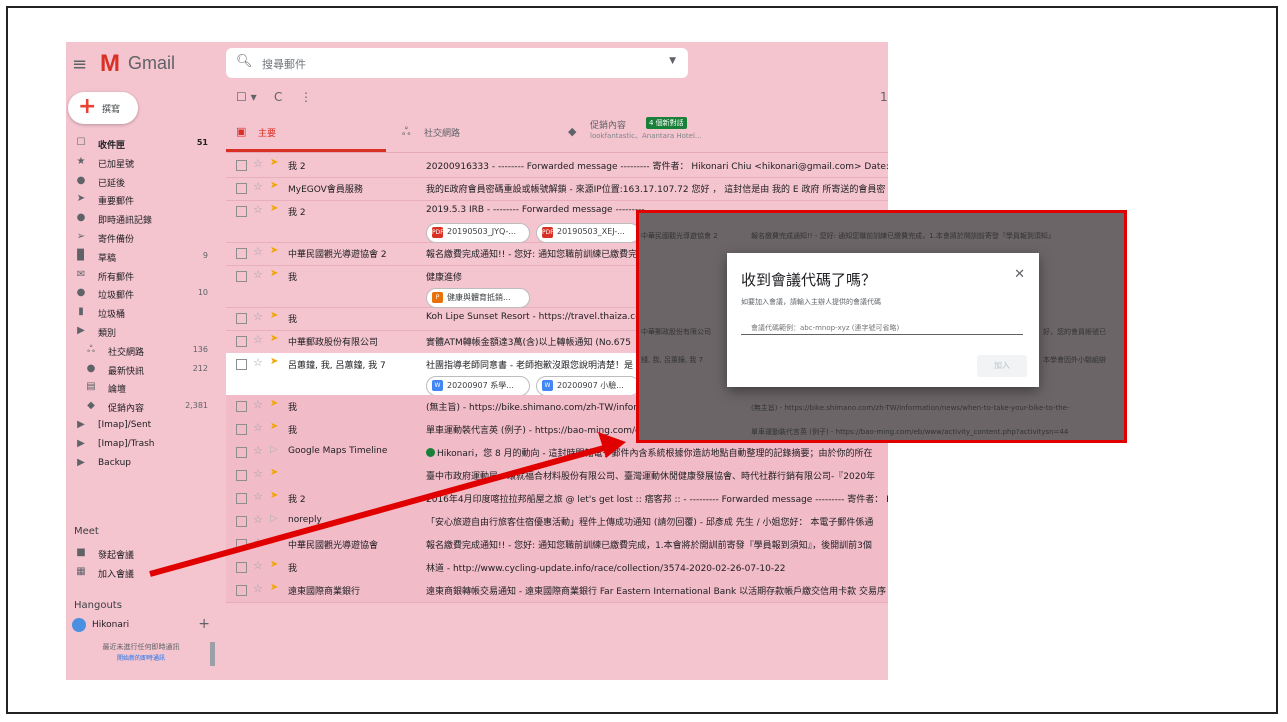  Describe the element at coordinates (141, 444) in the screenshot. I see `sidebar-item--imap-trash: ▶ [Imap]/Trash` at that location.